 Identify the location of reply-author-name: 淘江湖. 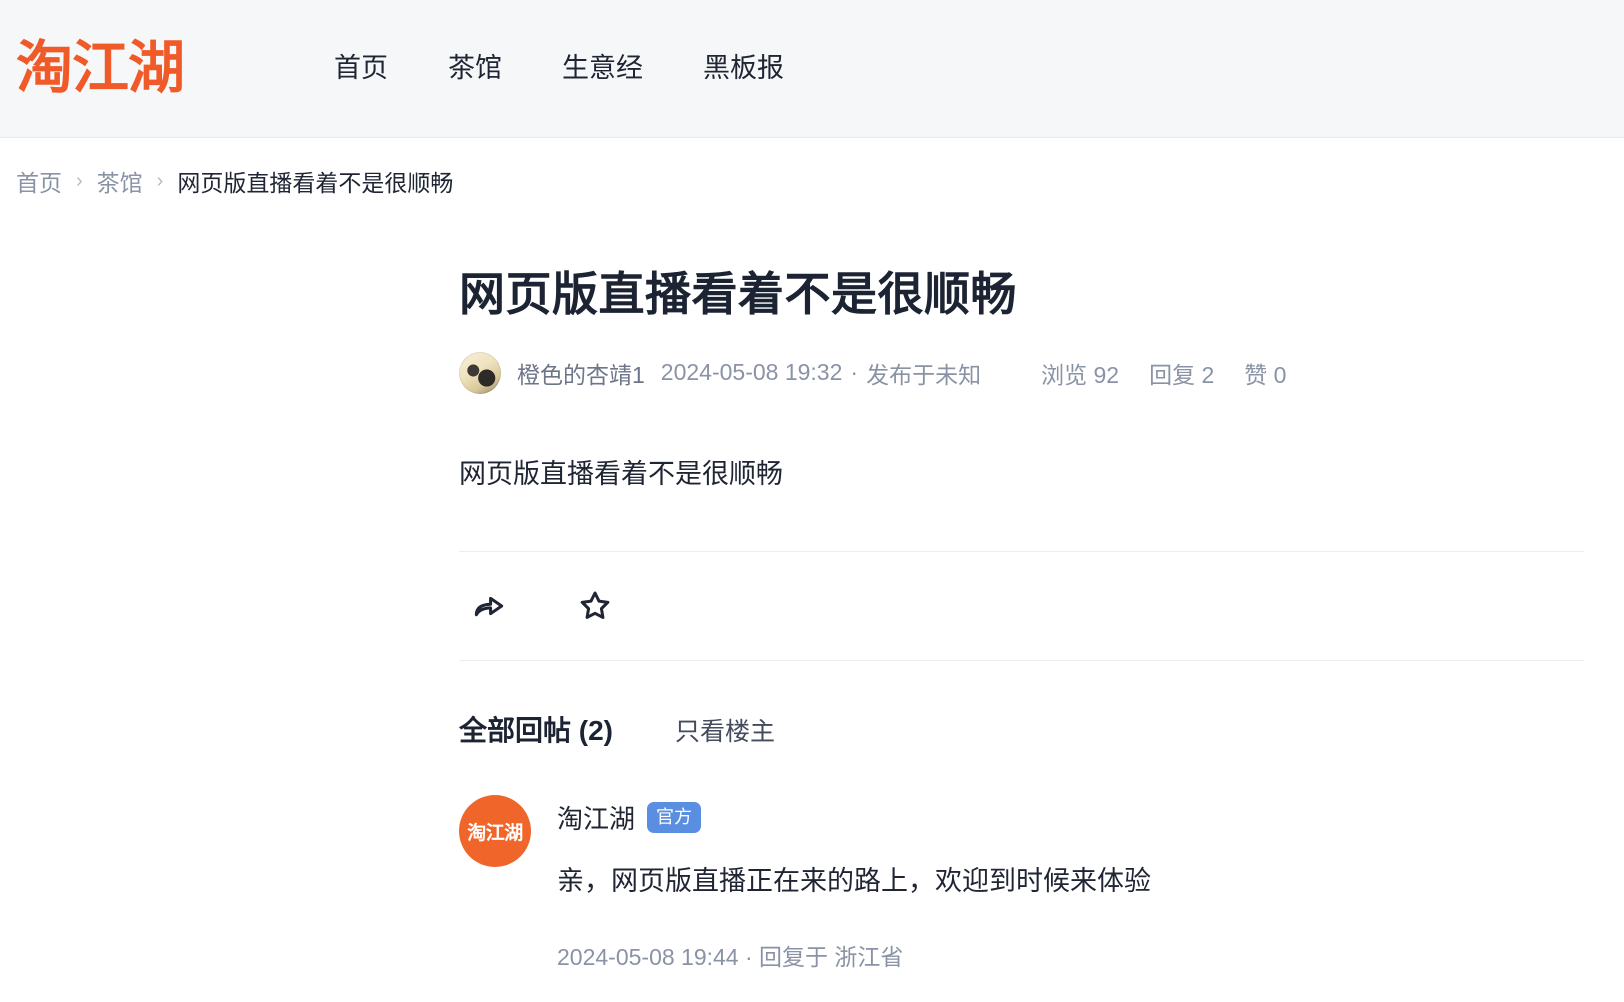
(596, 817).